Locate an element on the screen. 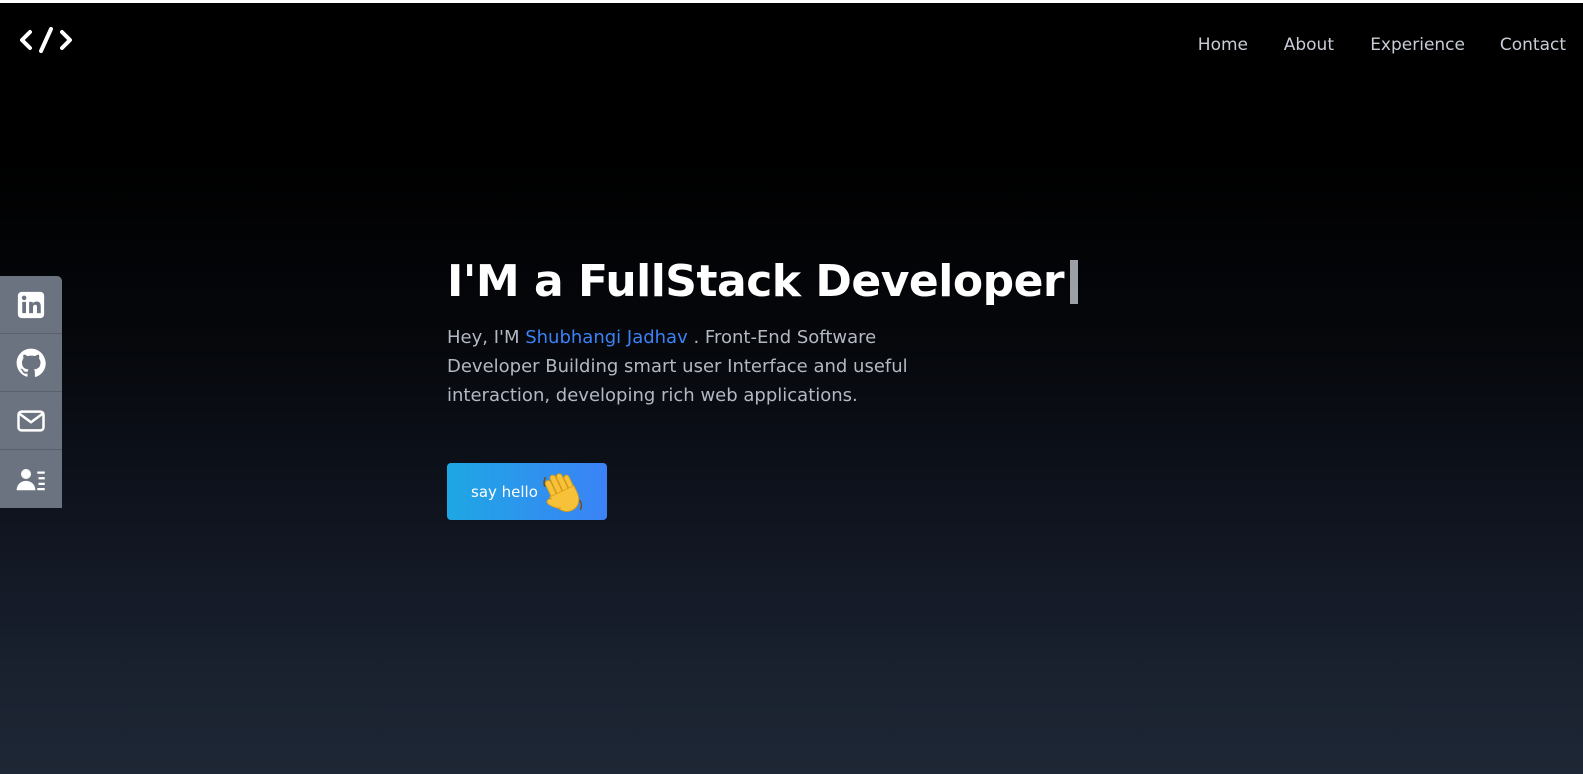 The image size is (1583, 774). resume-link is located at coordinates (31, 479).